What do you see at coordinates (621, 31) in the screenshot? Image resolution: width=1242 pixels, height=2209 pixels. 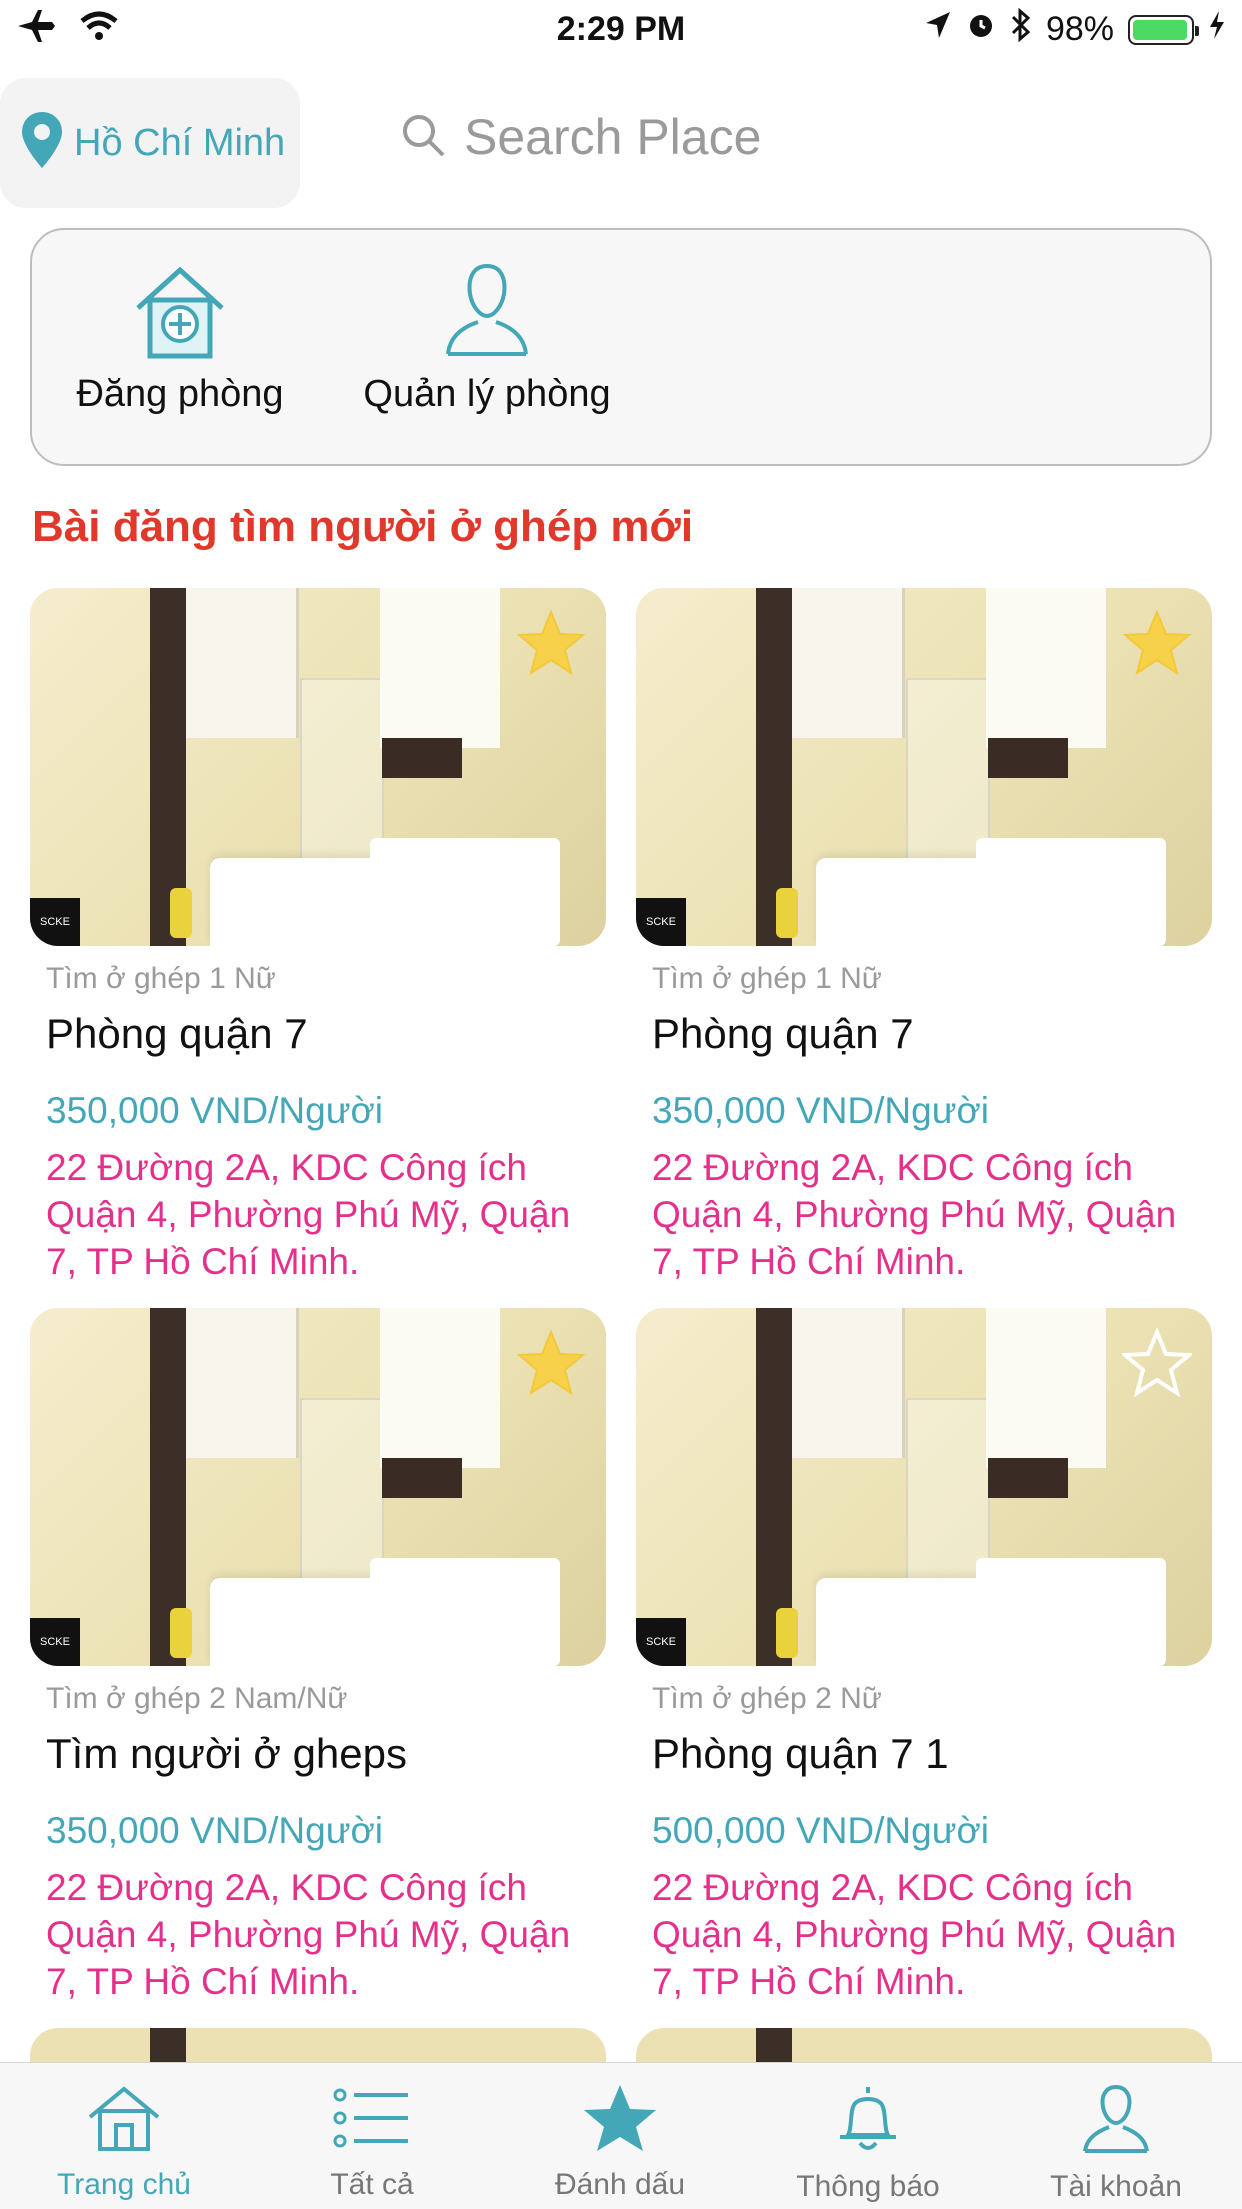 I see `status-bar: 2:29 PM 98%` at bounding box center [621, 31].